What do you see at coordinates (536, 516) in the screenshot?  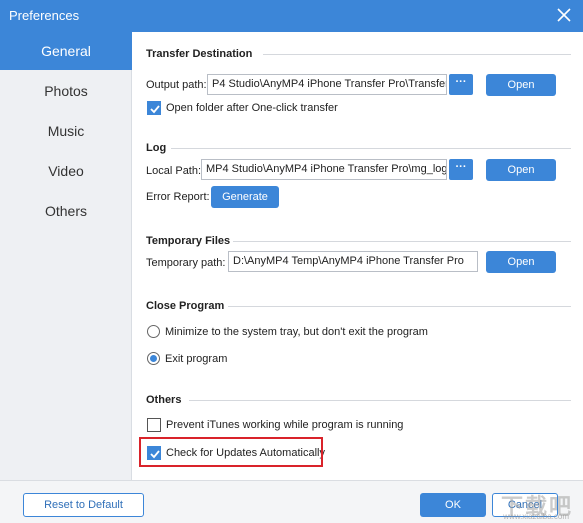 I see `watermark-url: www.xiazaiba.com` at bounding box center [536, 516].